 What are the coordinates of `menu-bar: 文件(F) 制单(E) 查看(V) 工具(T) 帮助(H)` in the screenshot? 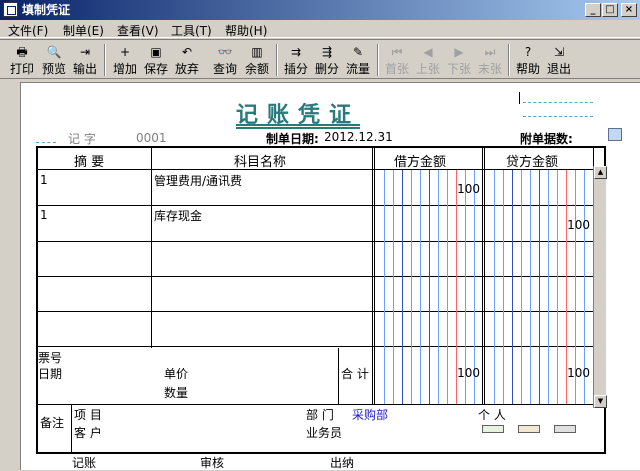 It's located at (320, 29).